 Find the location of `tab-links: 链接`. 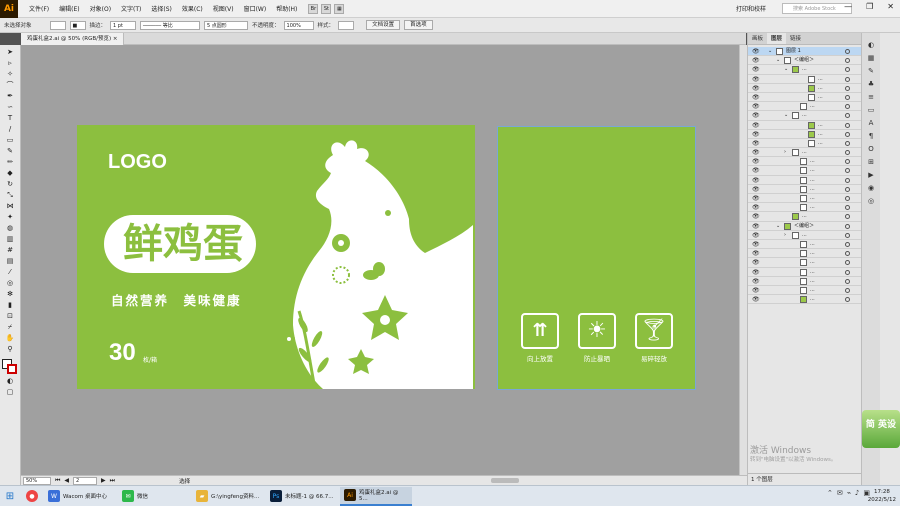

tab-links: 链接 is located at coordinates (795, 38).